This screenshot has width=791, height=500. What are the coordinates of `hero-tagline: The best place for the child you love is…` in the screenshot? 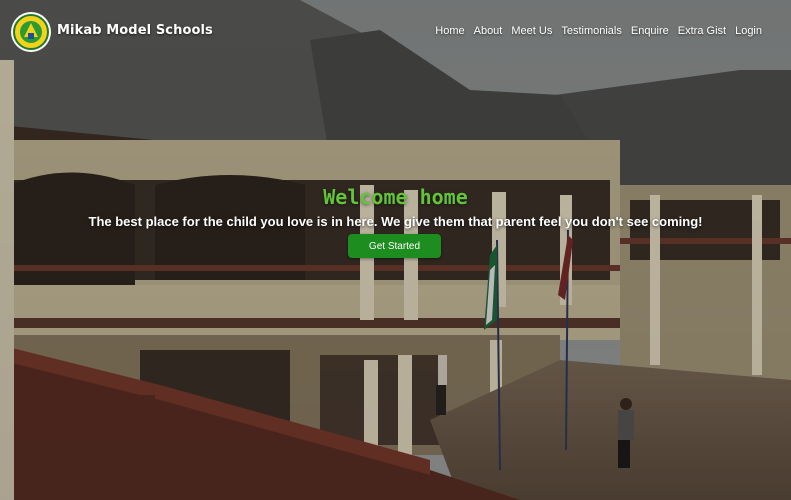 It's located at (395, 221).